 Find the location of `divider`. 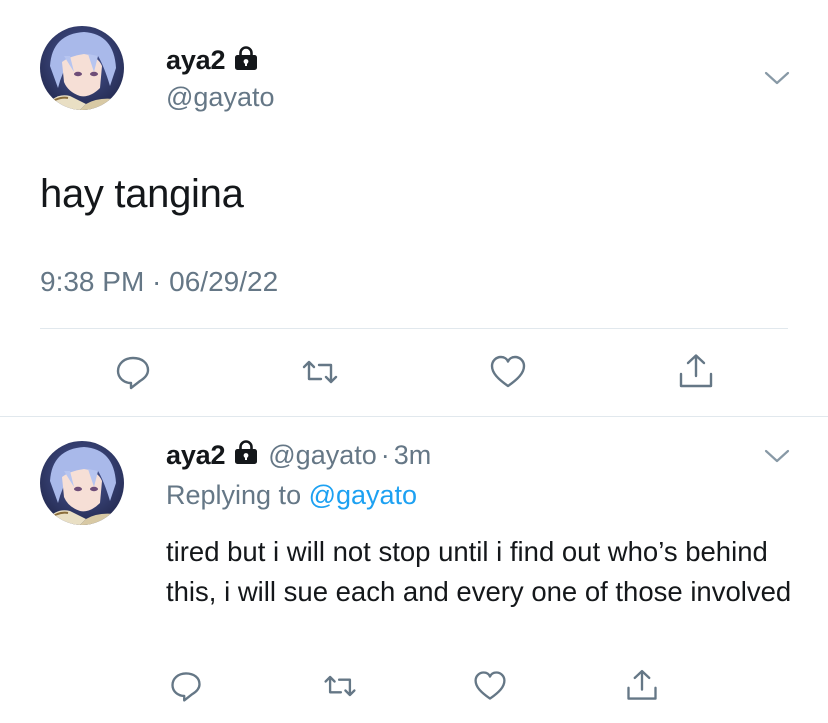

divider is located at coordinates (414, 328).